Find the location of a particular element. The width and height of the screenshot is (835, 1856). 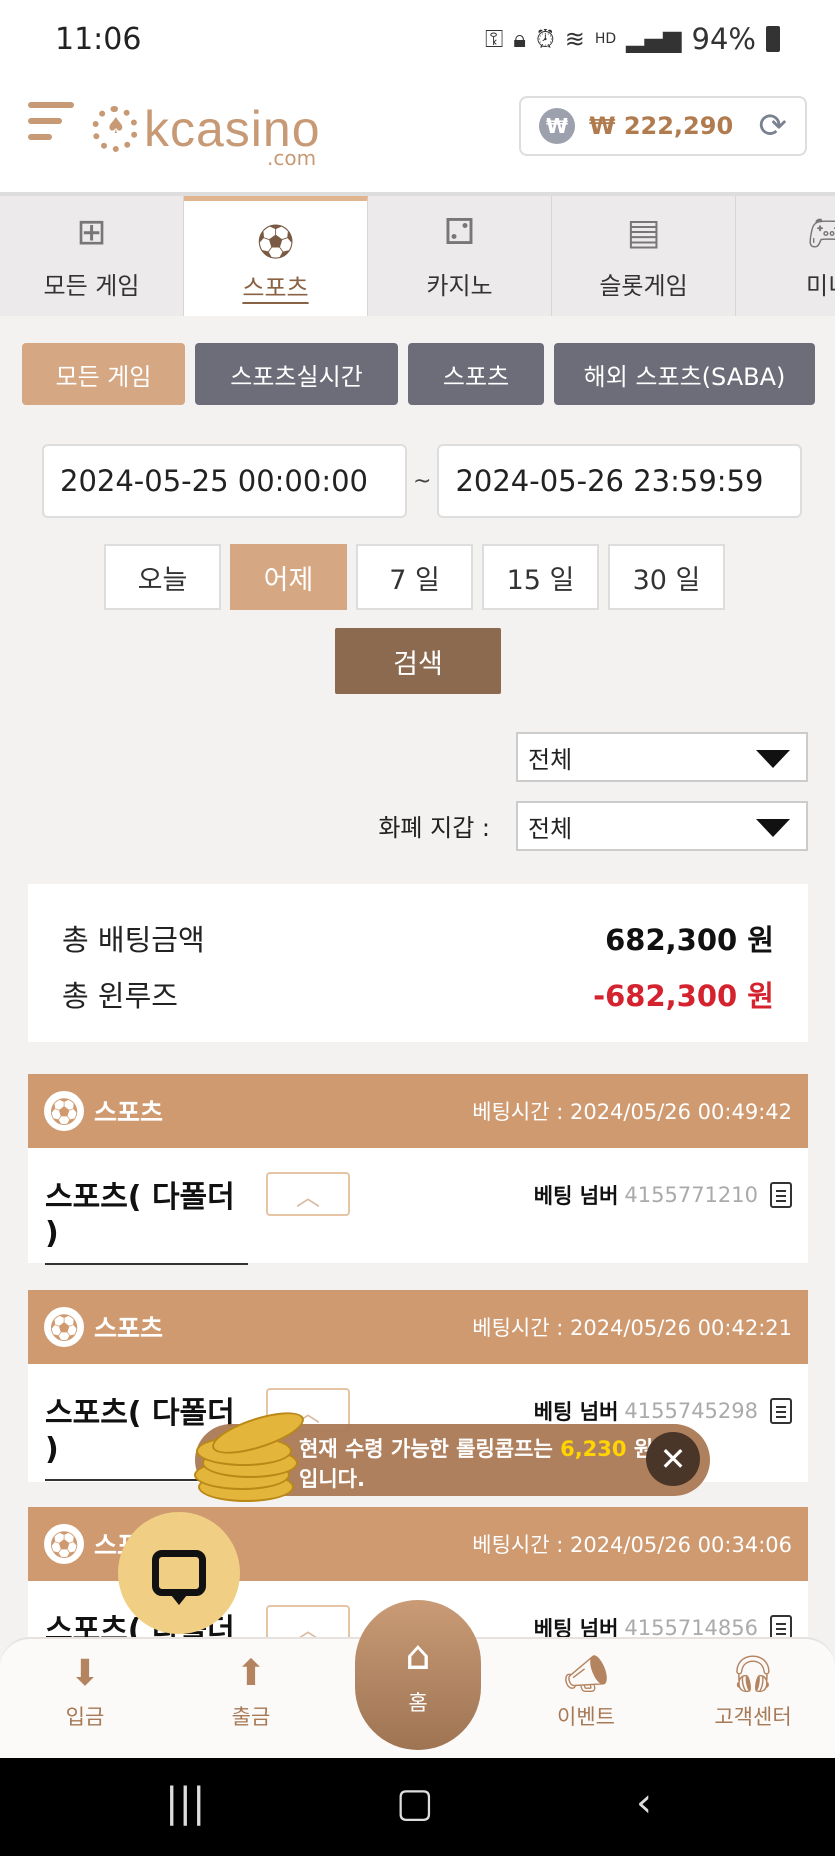

bet-time: 베팅시간 : 2024/05/26 00:49:42 is located at coordinates (632, 1112).